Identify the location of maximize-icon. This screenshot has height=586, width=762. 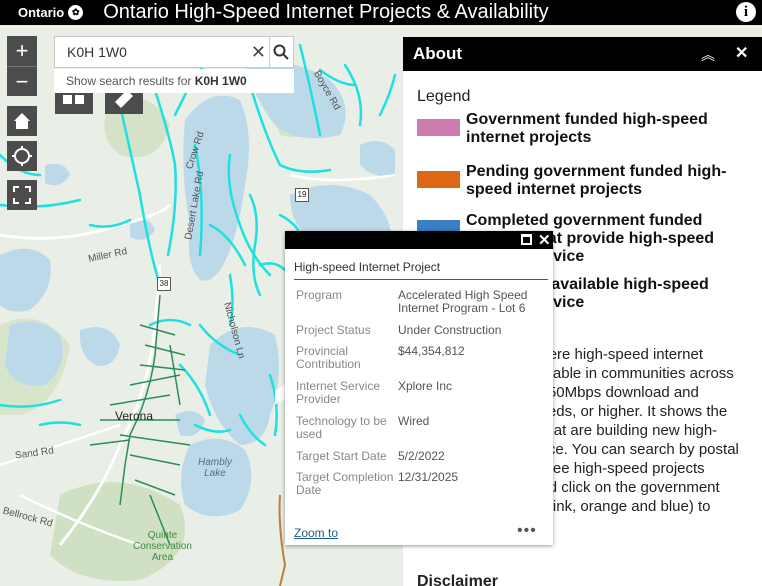
(526, 239).